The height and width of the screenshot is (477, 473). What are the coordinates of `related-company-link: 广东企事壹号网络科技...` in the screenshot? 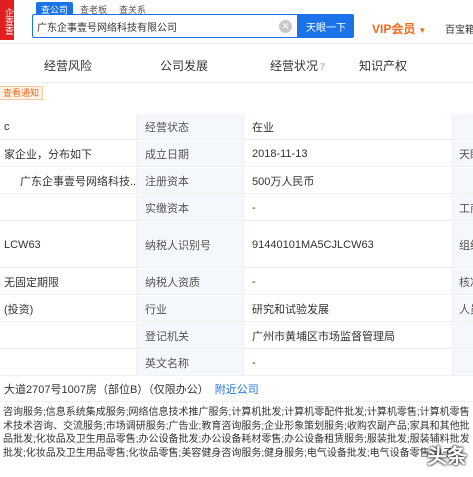 It's located at (68, 180).